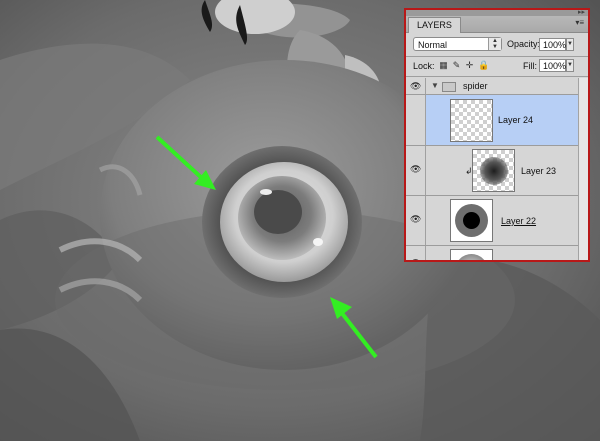 The image size is (600, 441). Describe the element at coordinates (435, 85) in the screenshot. I see `disclosure-triangle-icon: ▼` at that location.